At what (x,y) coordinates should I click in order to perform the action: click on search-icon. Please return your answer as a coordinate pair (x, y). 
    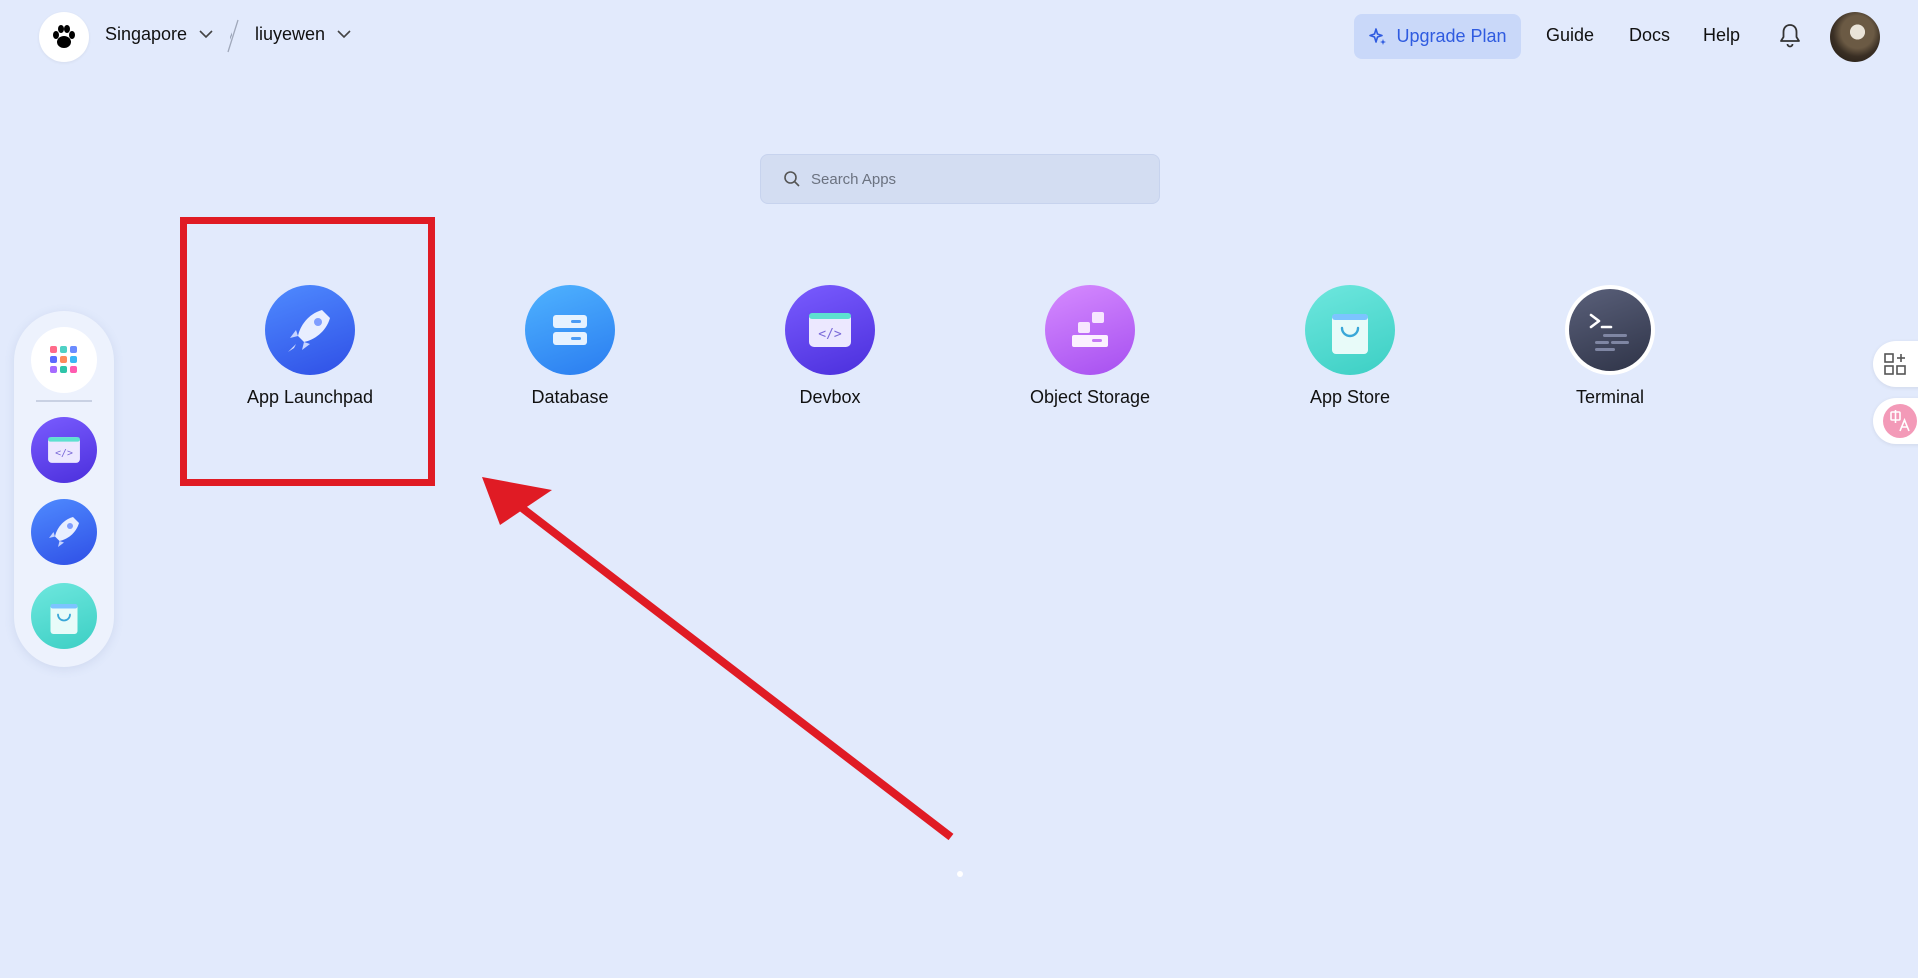
    Looking at the image, I should click on (792, 179).